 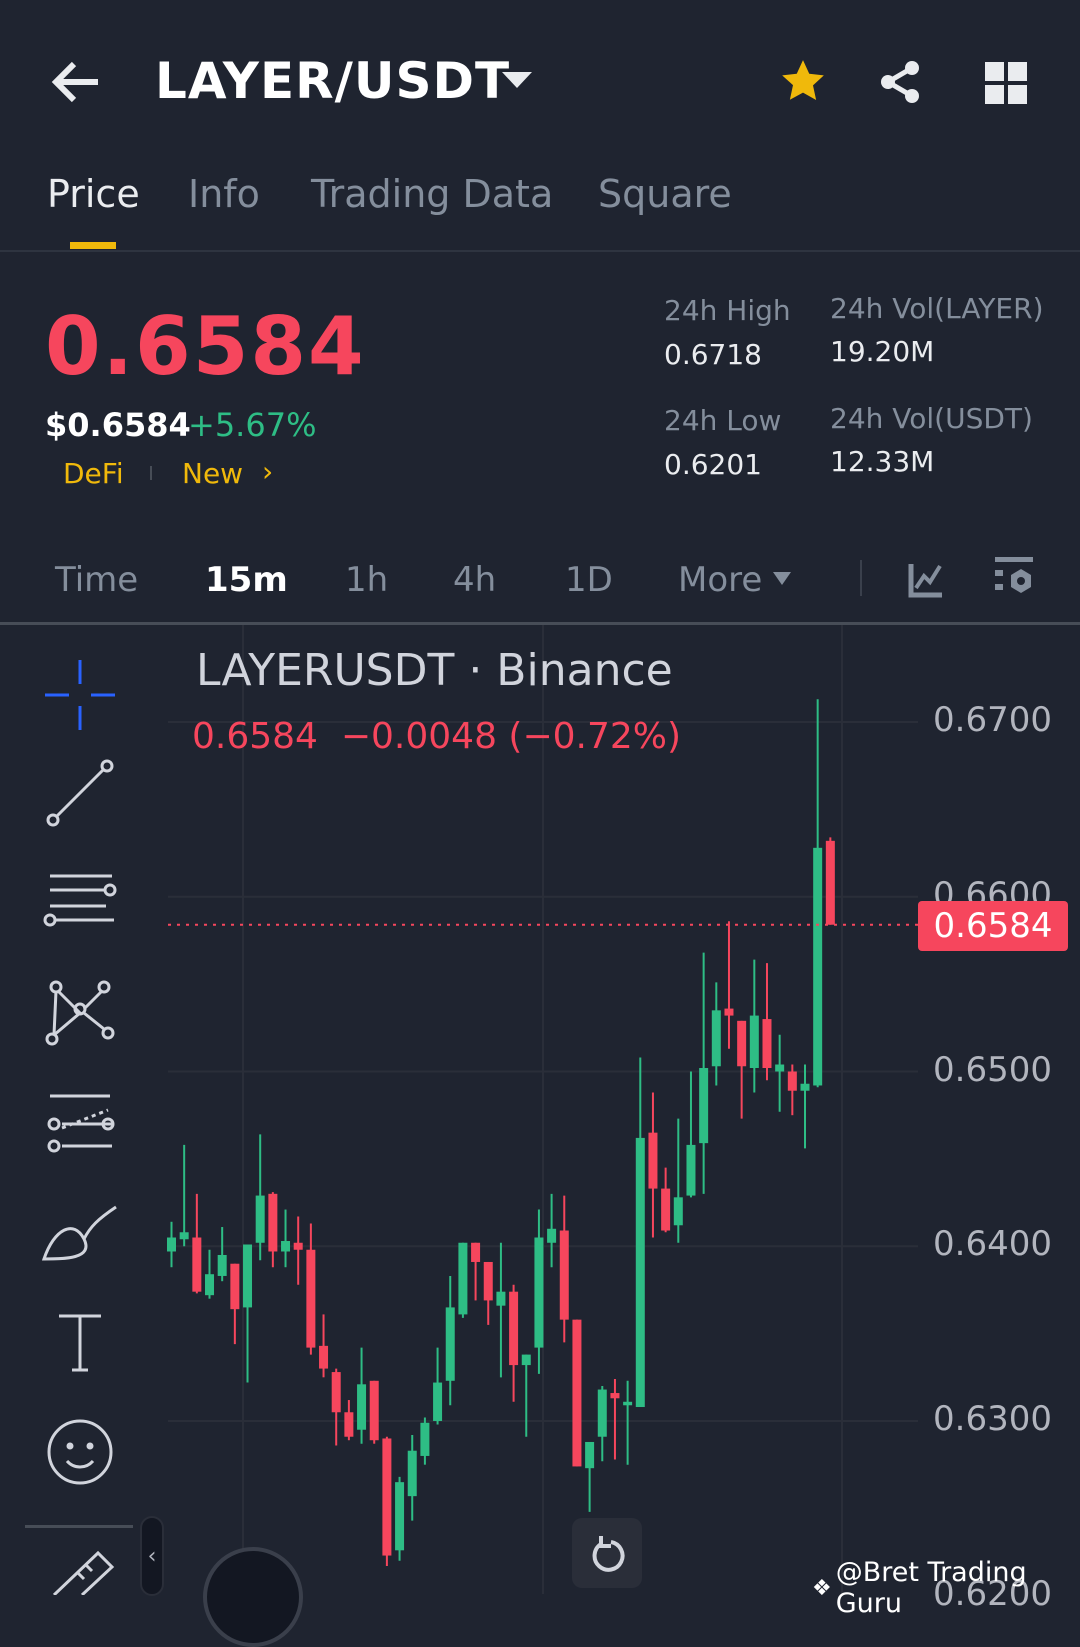 What do you see at coordinates (212, 473) in the screenshot?
I see `tag-new: New` at bounding box center [212, 473].